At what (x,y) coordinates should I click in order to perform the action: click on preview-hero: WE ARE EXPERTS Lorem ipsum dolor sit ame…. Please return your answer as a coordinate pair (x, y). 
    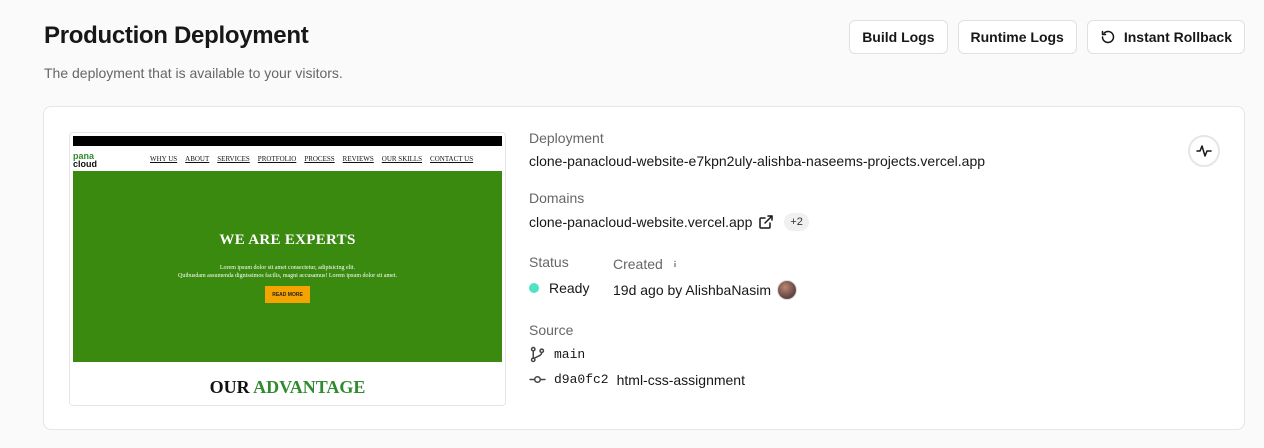
    Looking at the image, I should click on (287, 266).